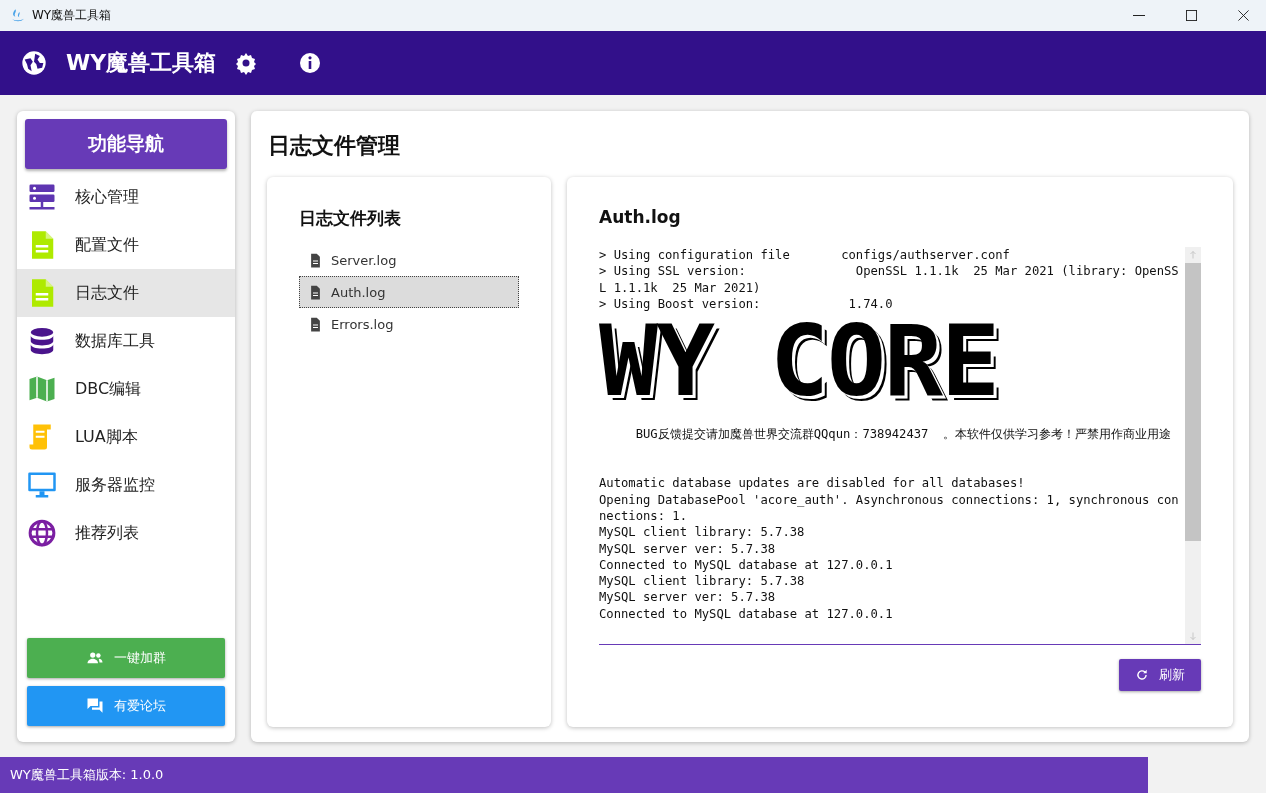 Image resolution: width=1266 pixels, height=793 pixels. Describe the element at coordinates (1193, 636) in the screenshot. I see `scroll-down-icon` at that location.